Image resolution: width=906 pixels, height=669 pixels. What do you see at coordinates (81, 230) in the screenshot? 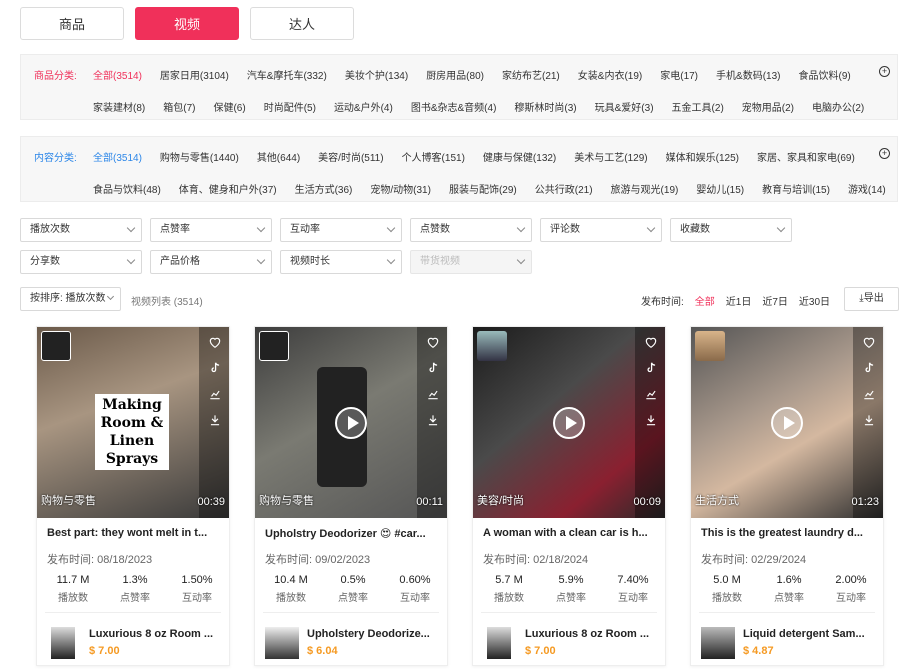
I see `filter-plays-dropdown: 播放次数` at bounding box center [81, 230].